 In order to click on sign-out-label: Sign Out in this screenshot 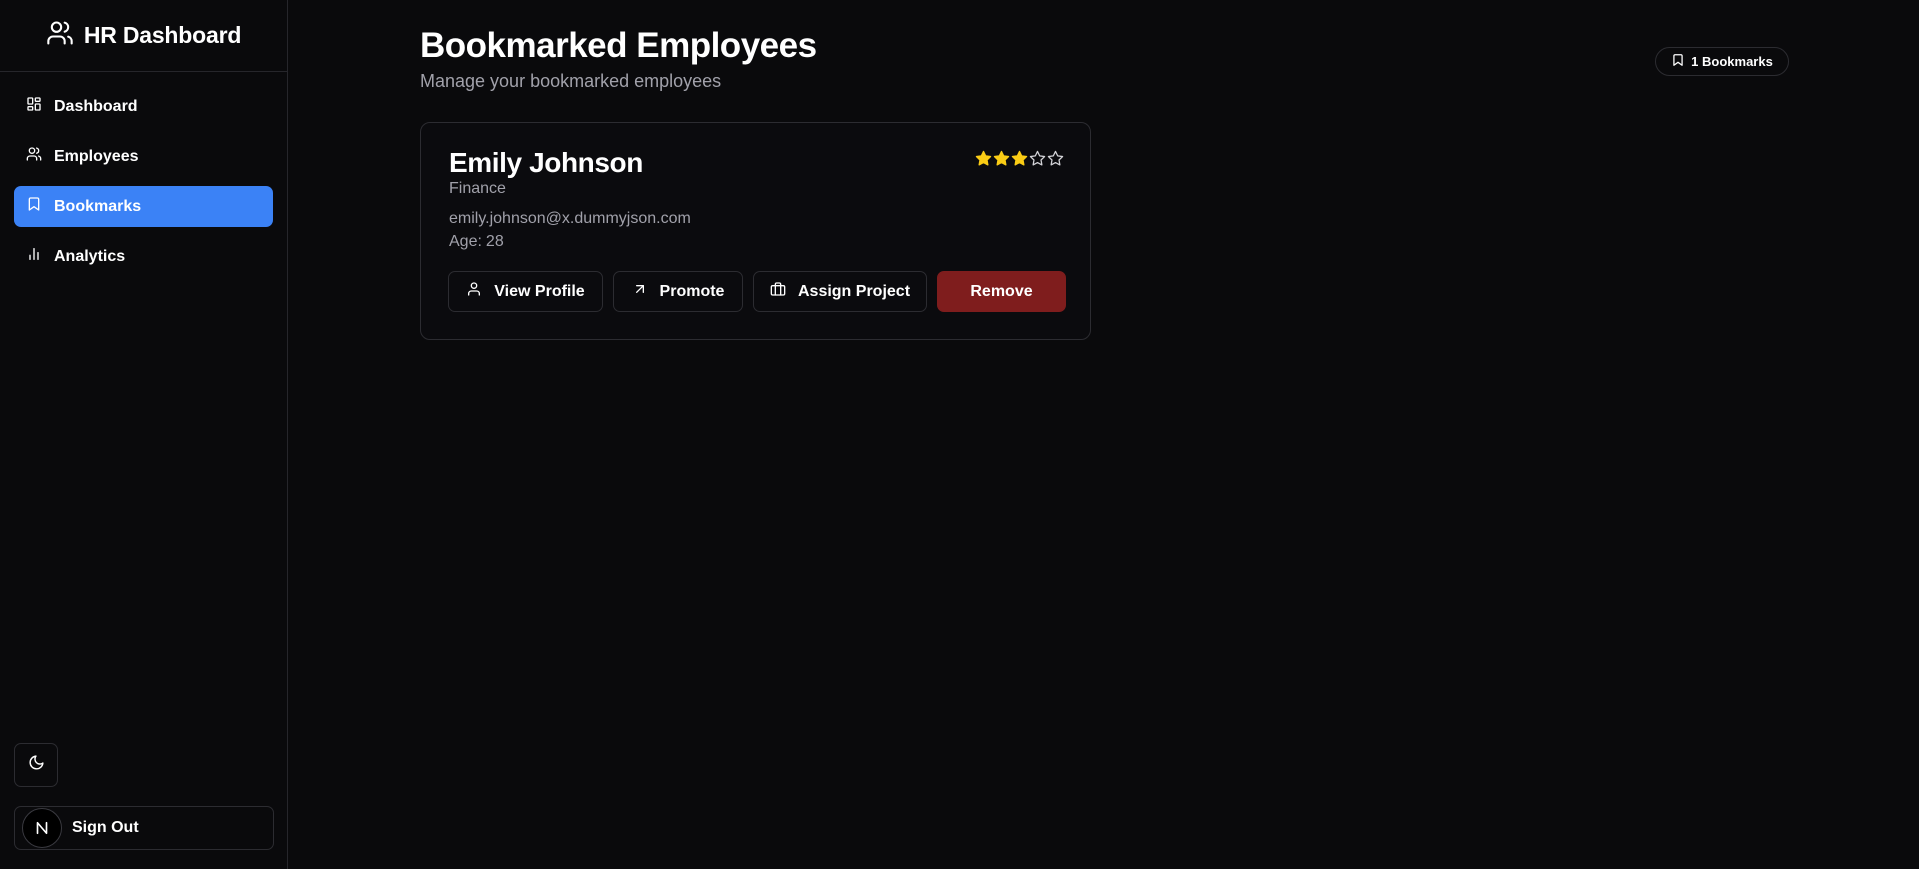, I will do `click(105, 827)`.